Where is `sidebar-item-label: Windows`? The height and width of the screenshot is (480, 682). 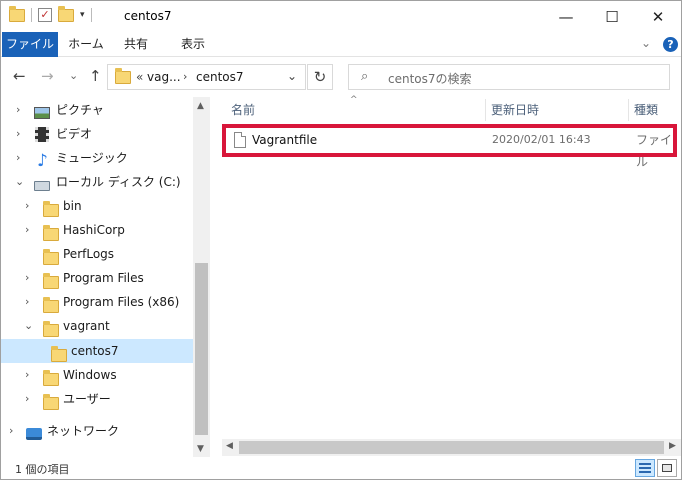 sidebar-item-label: Windows is located at coordinates (90, 375).